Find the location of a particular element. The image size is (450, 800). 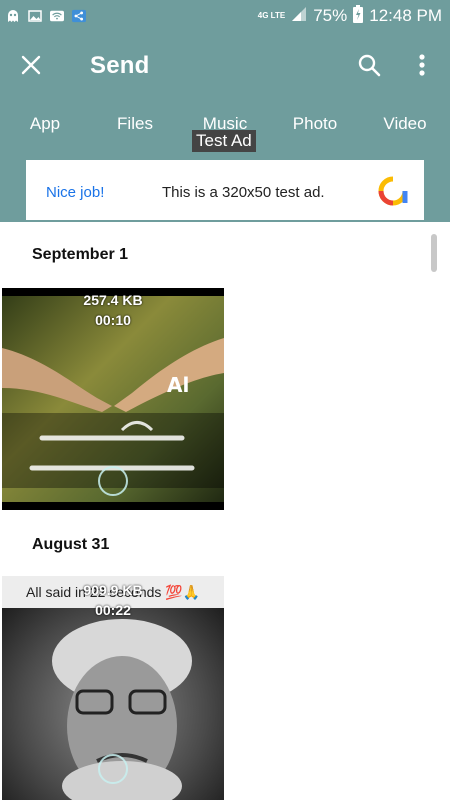

ghost-icon is located at coordinates (13, 16).